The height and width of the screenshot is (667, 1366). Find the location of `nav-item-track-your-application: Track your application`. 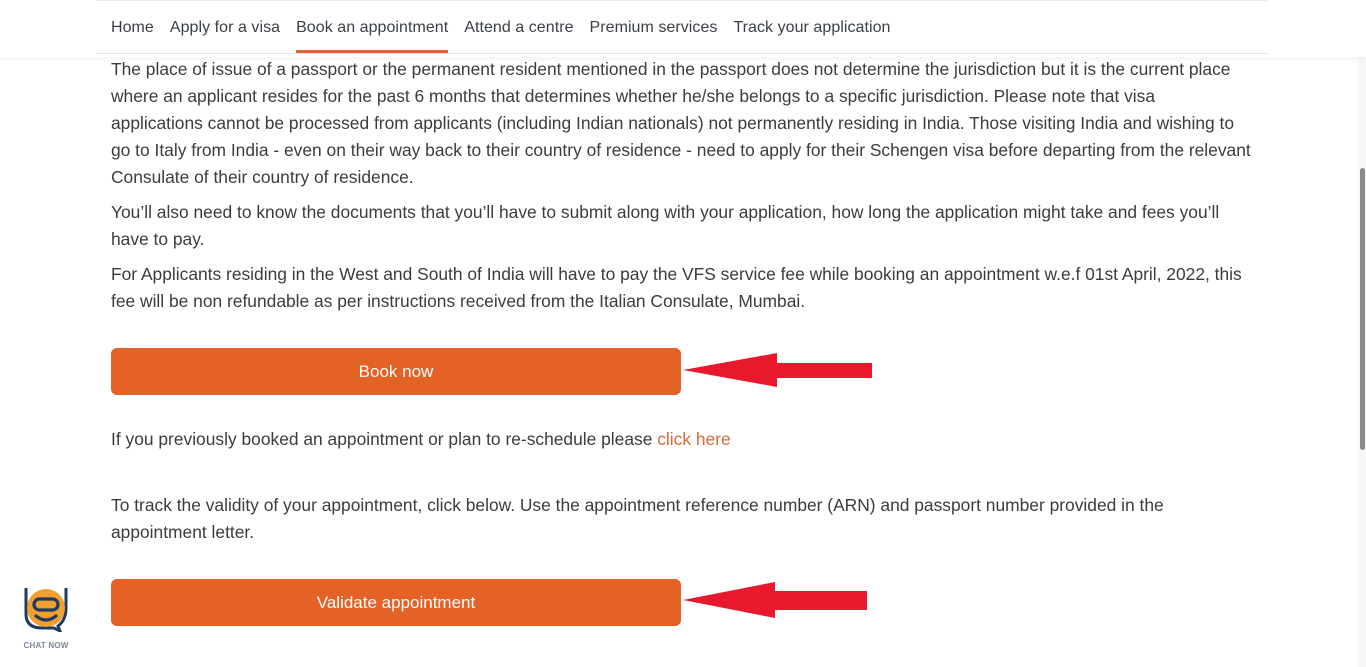

nav-item-track-your-application: Track your application is located at coordinates (811, 27).